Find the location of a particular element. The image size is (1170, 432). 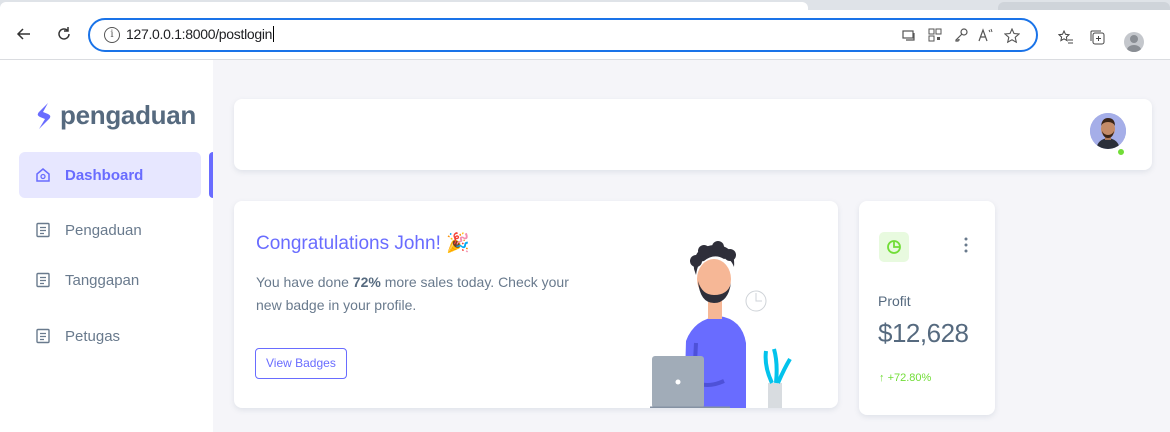

more-options-icon is located at coordinates (966, 245).